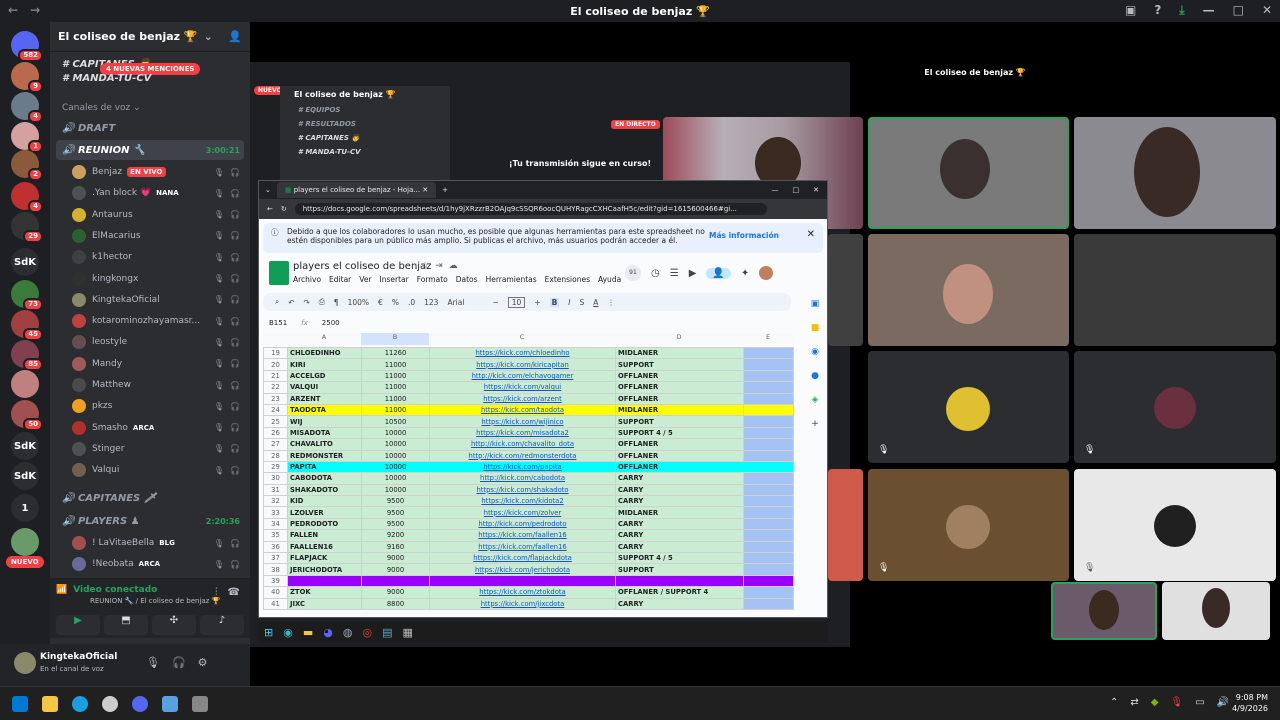  I want to click on inner-channel-resultados: # RESULTADOS, so click(365, 124).